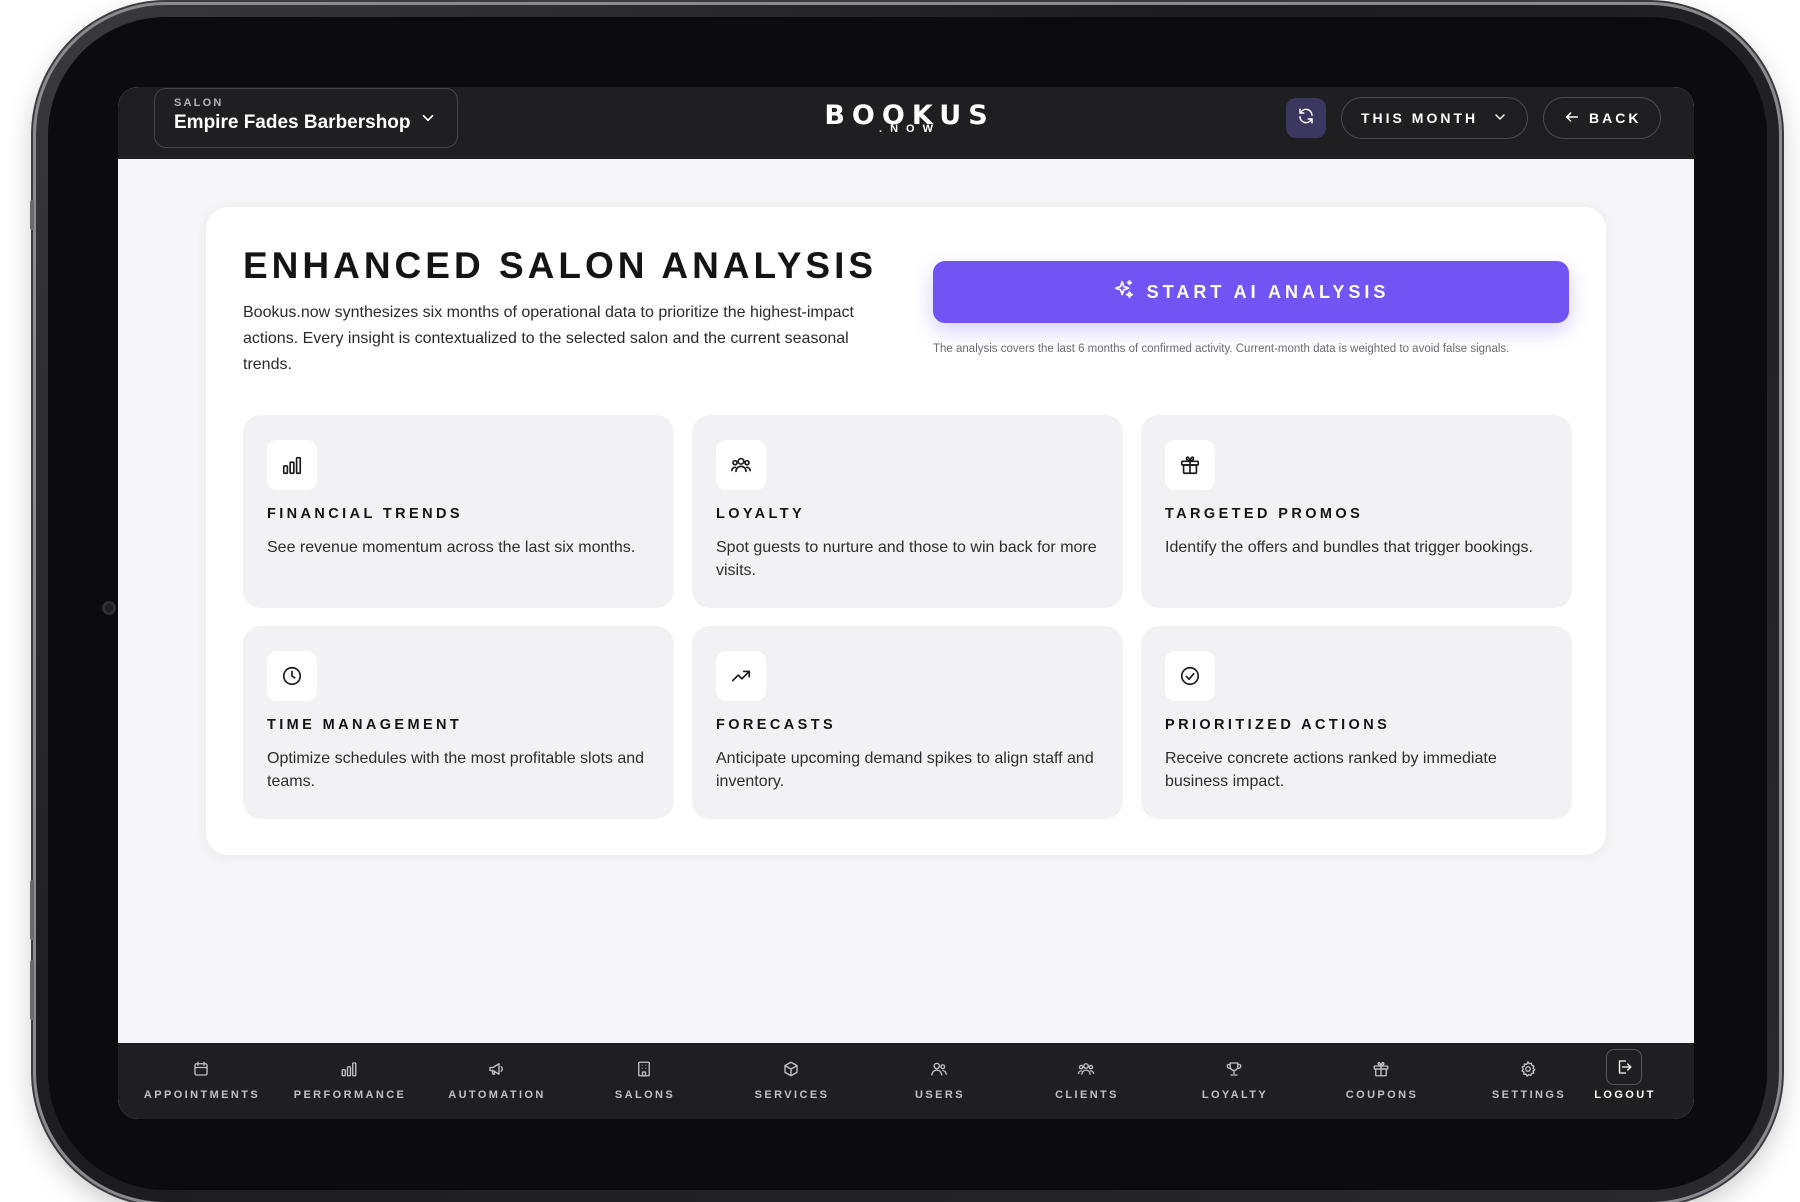 The height and width of the screenshot is (1202, 1800). I want to click on nav-item-logout: LOGOUT, so click(1624, 1075).